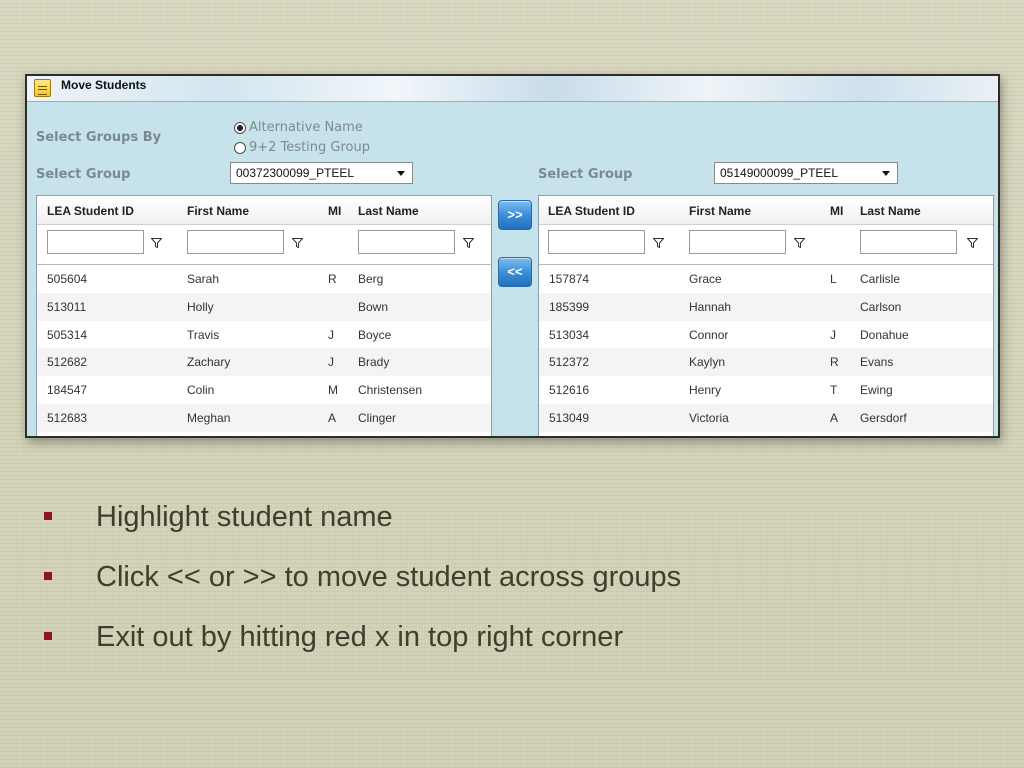 The height and width of the screenshot is (768, 1024). What do you see at coordinates (264, 306) in the screenshot?
I see `table-row: 513011 Holly Bown` at bounding box center [264, 306].